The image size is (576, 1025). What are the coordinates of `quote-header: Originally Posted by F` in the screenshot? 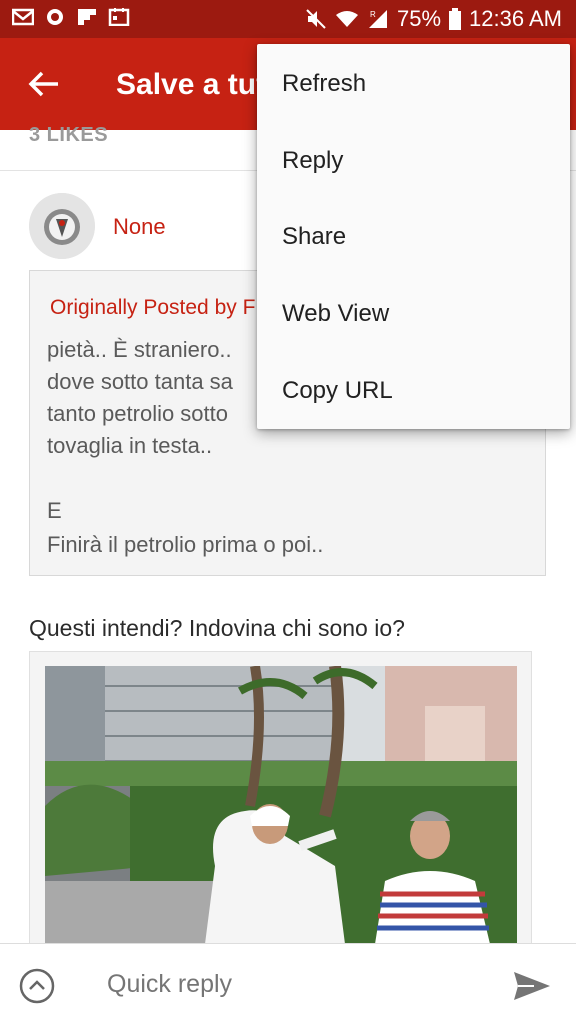 It's located at (153, 307).